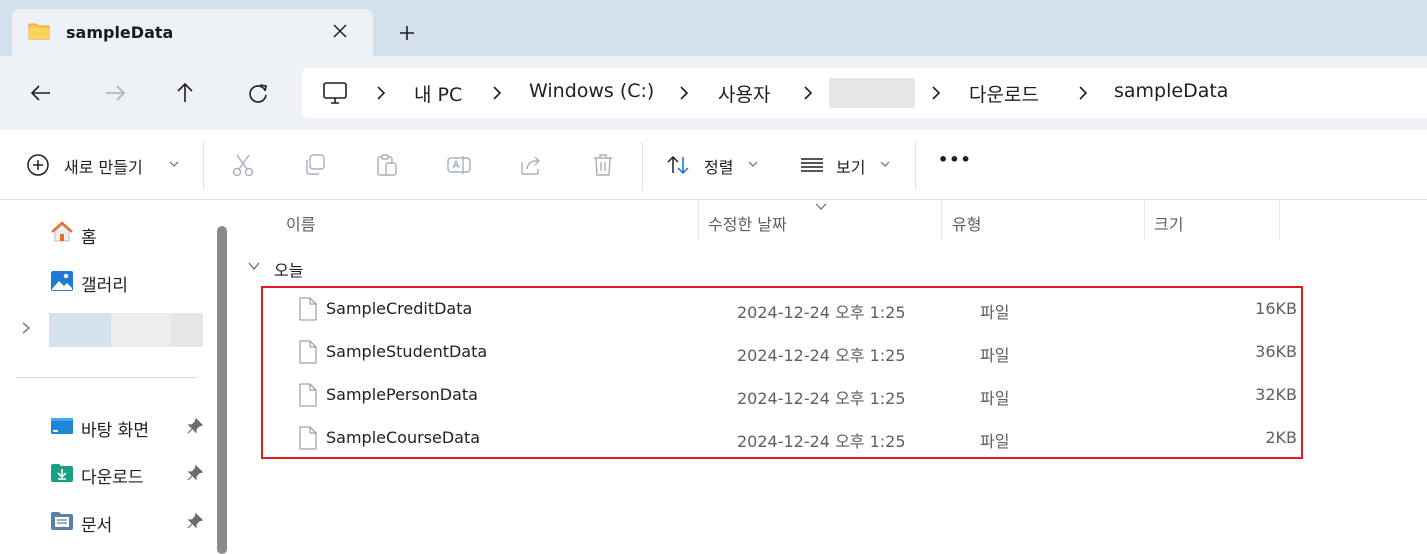 The height and width of the screenshot is (554, 1427). What do you see at coordinates (258, 93) in the screenshot?
I see `refresh-icon` at bounding box center [258, 93].